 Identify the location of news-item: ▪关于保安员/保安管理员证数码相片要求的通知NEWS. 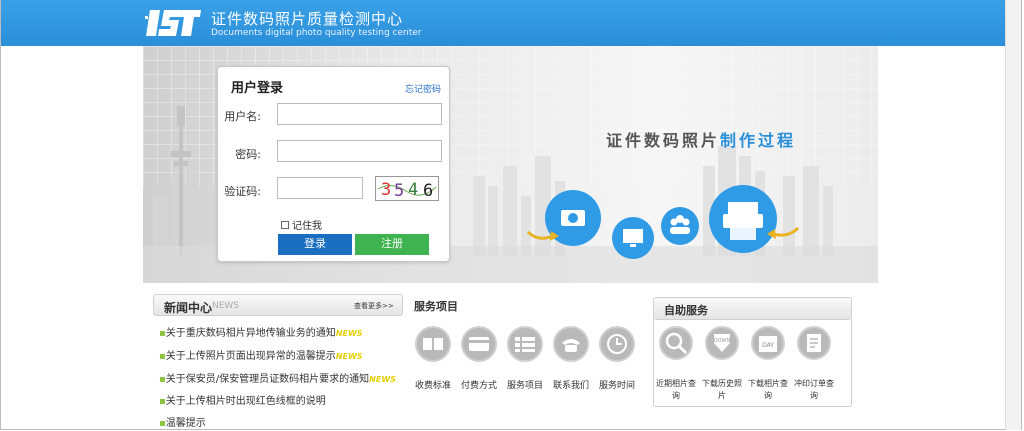
(277, 377).